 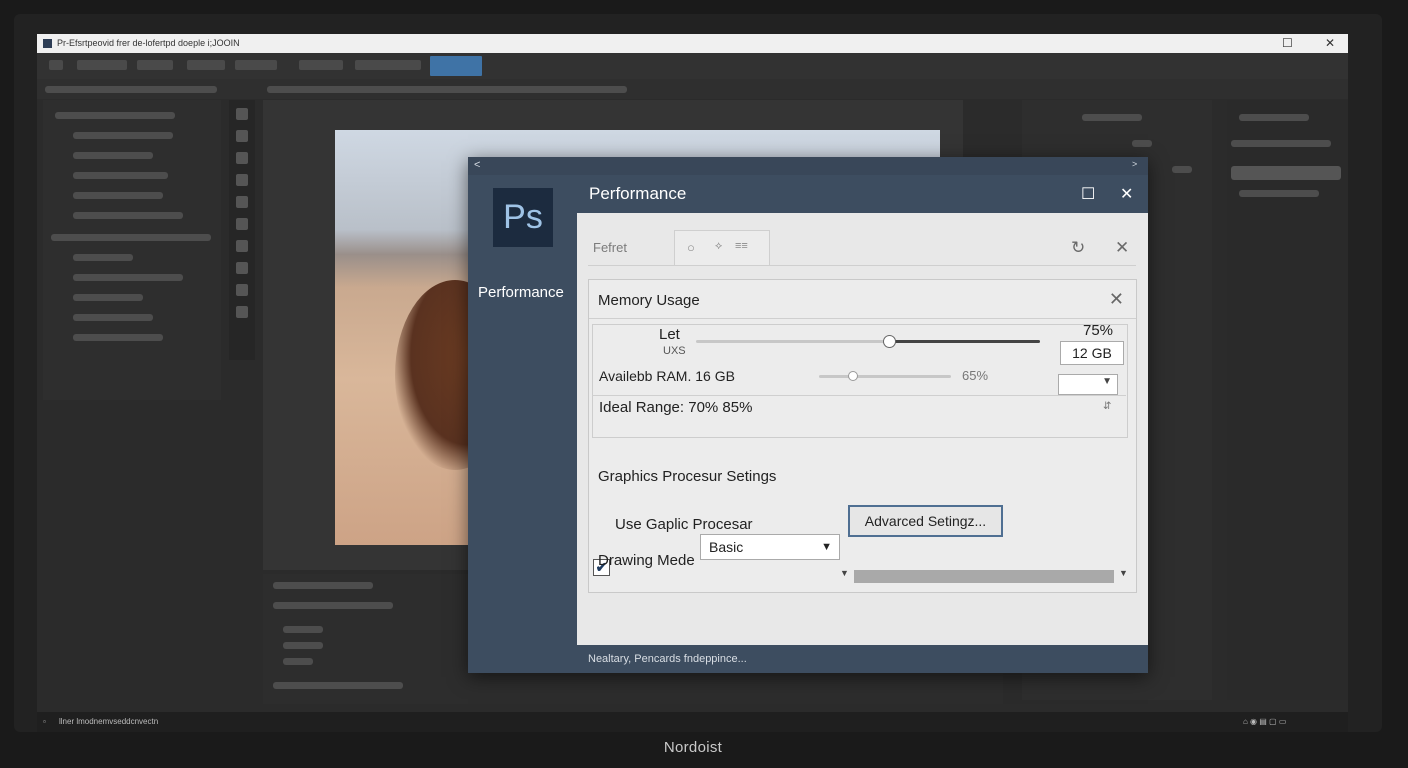 I want to click on fill-tool-icon, so click(x=242, y=246).